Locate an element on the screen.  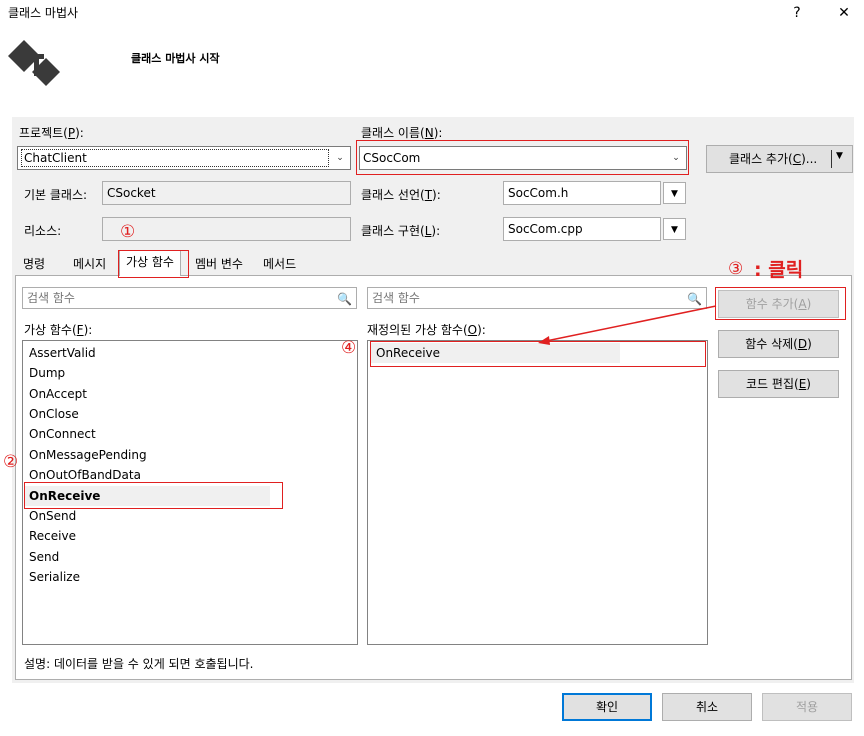
apply-button: 적용 is located at coordinates (807, 707).